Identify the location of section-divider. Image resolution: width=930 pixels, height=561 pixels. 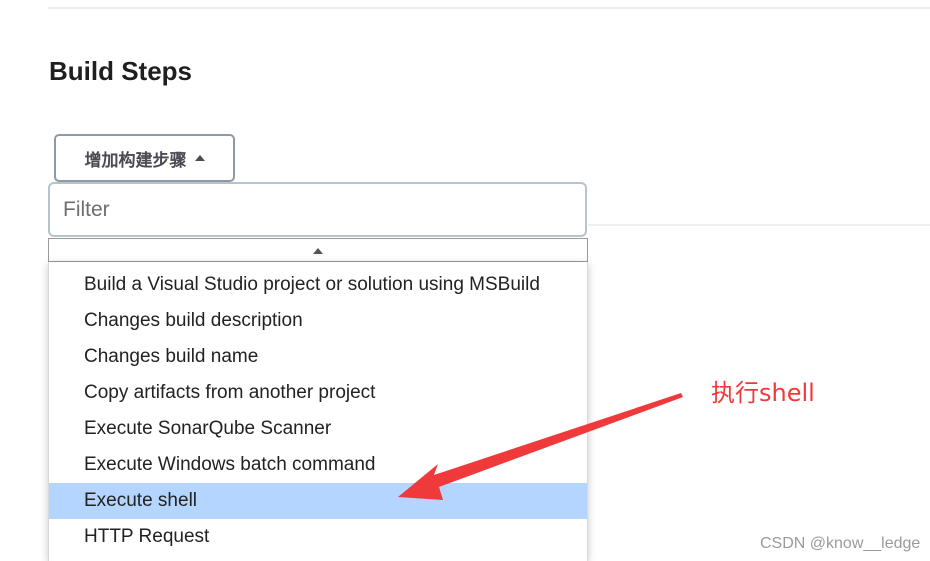
(759, 225).